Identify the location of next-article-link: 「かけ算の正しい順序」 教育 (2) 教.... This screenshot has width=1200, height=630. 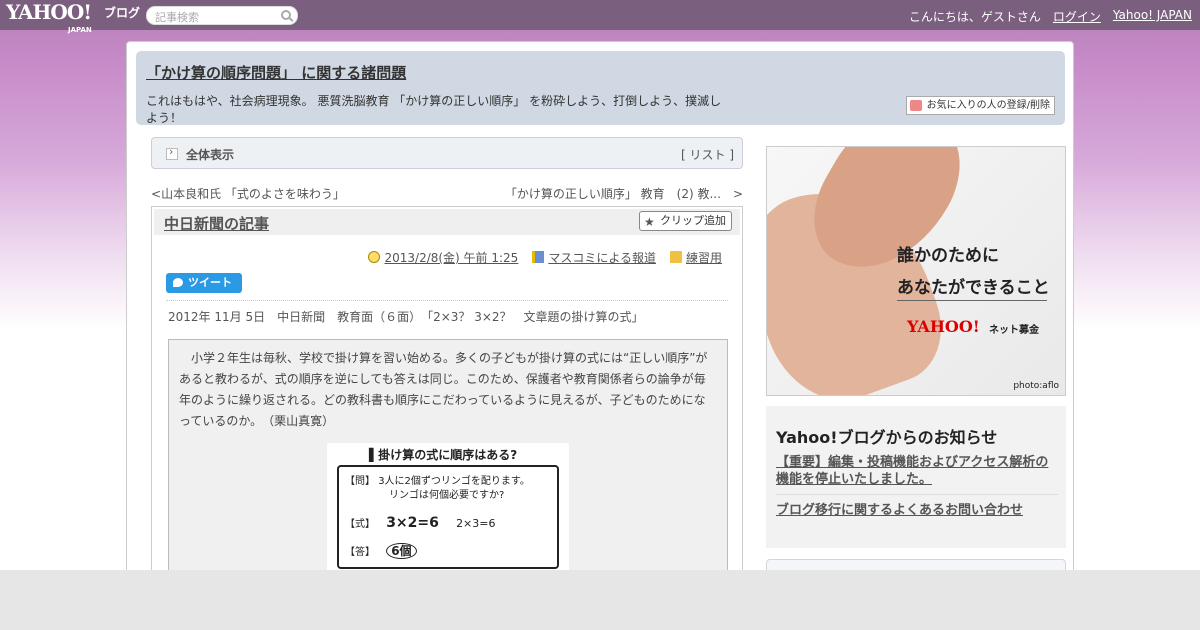
(613, 194).